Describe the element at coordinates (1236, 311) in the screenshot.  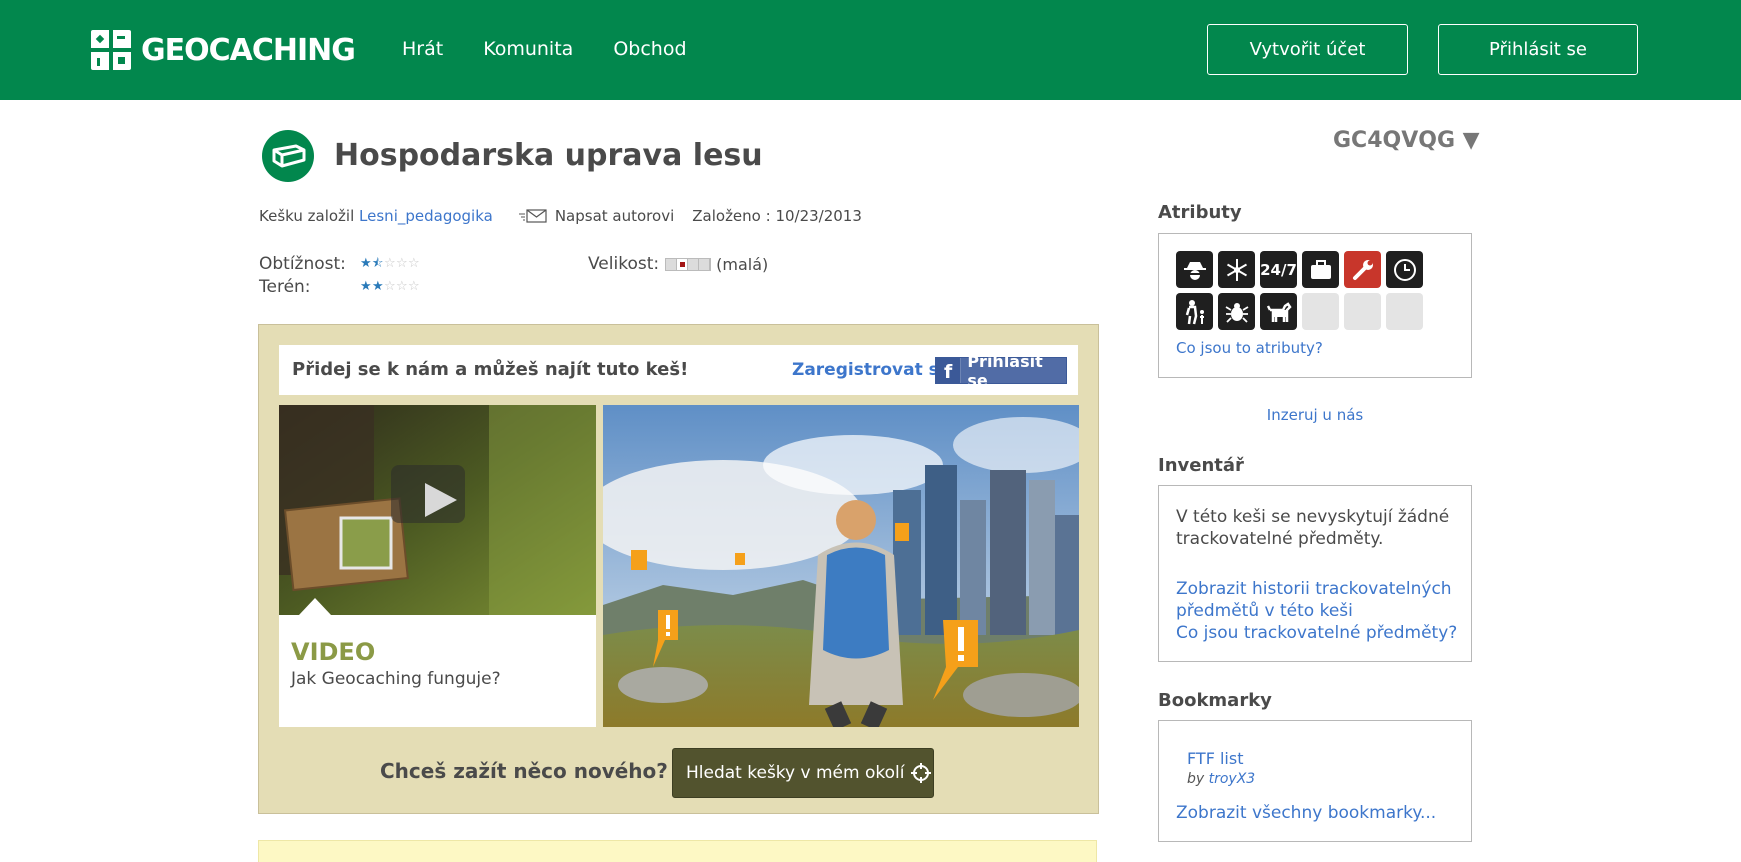
I see `ticks-icon` at that location.